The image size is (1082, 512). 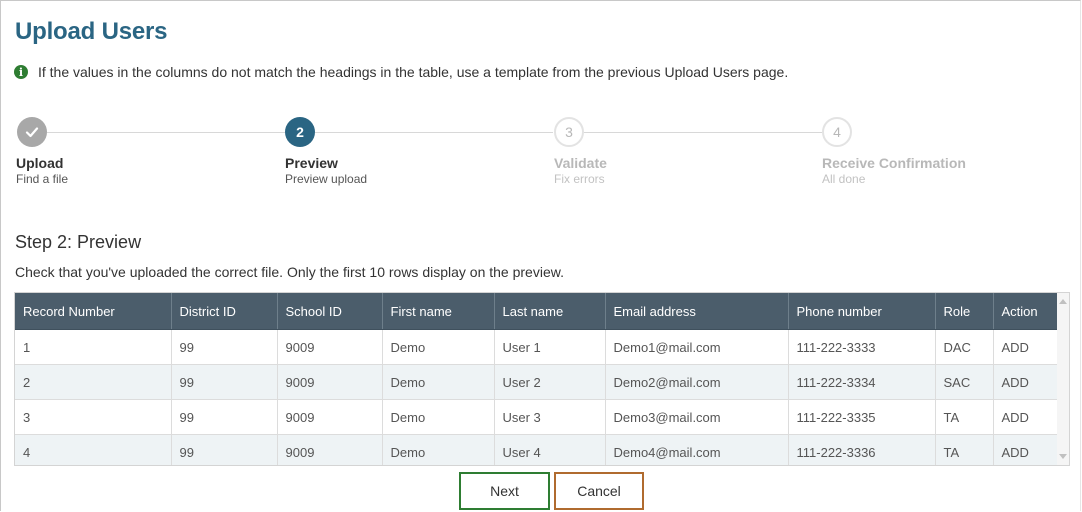 I want to click on step-4-label: Receive Confirmation, so click(x=894, y=163).